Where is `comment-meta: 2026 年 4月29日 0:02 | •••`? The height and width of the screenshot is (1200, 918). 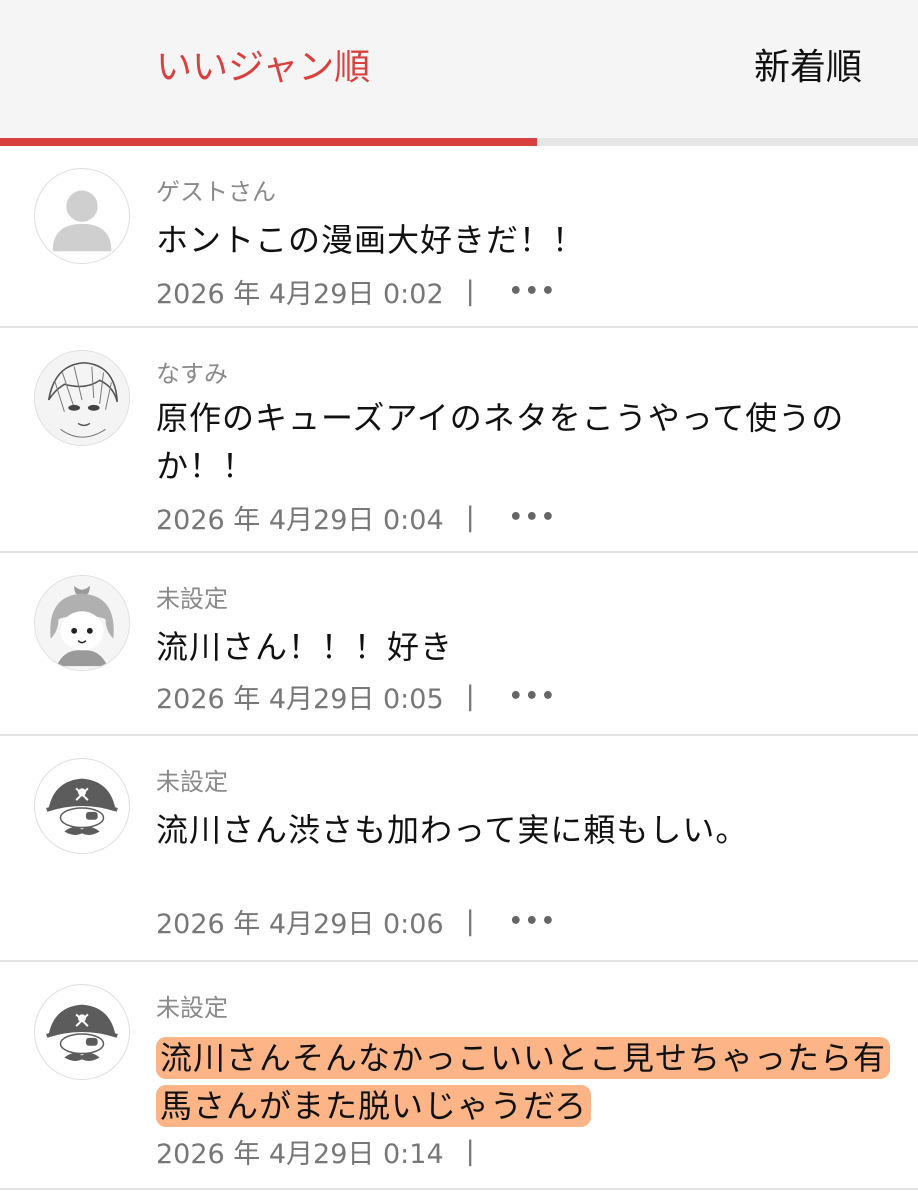
comment-meta: 2026 年 4月29日 0:02 | ••• is located at coordinates (356, 291).